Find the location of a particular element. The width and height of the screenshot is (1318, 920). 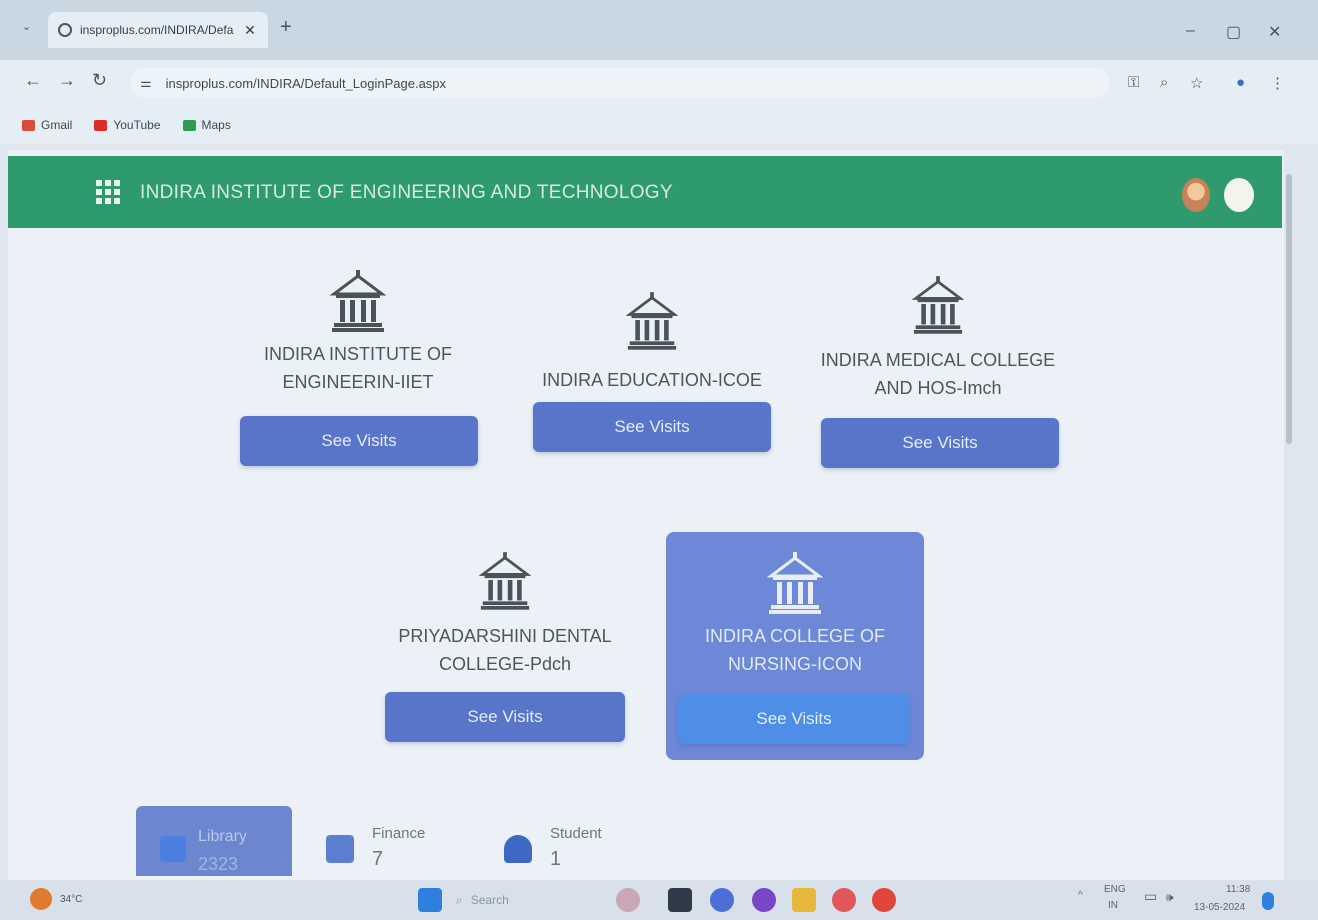

network-icon: ▭ is located at coordinates (1150, 896).